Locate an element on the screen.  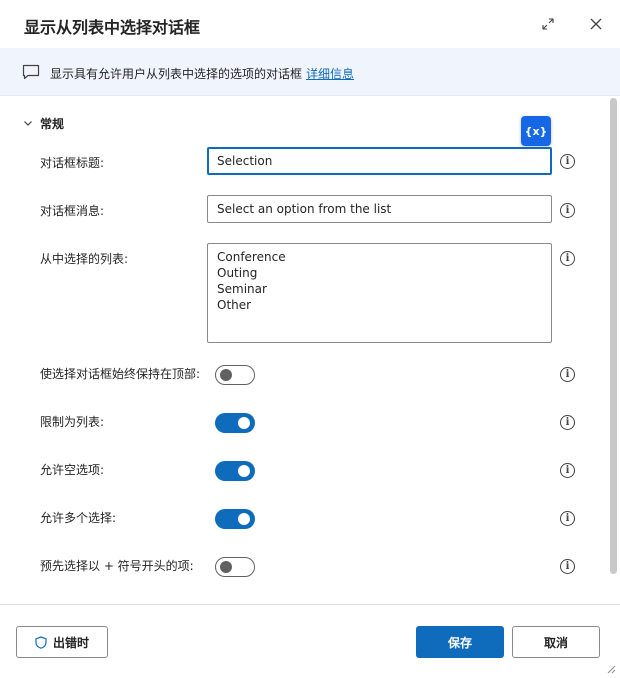
scrollbar is located at coordinates (613, 336).